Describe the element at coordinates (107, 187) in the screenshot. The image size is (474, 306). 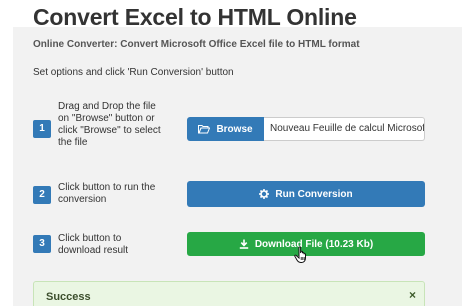
I see `step-2-line-1: Click button to run the` at that location.